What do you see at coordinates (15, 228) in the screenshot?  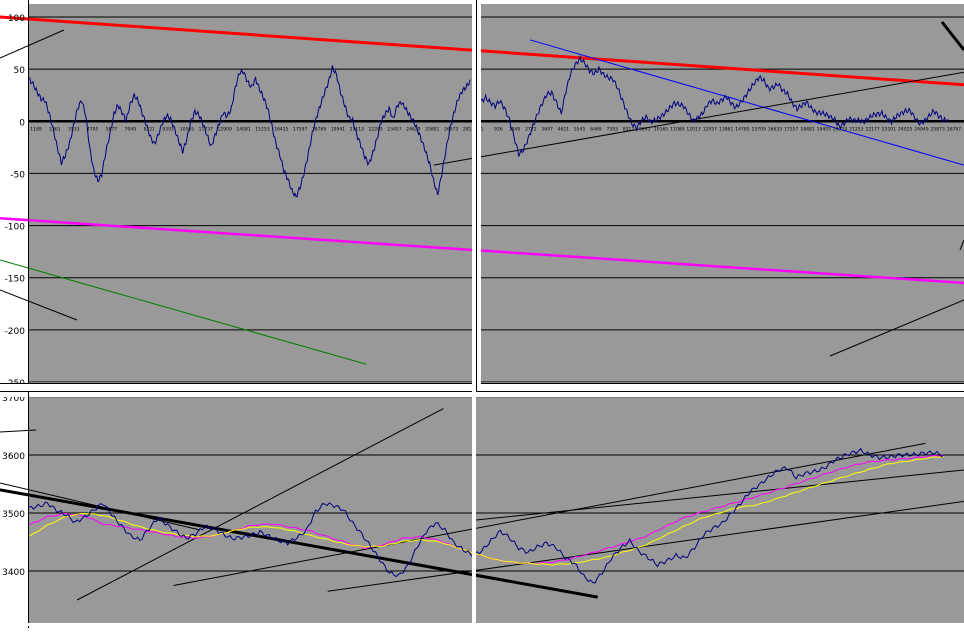 I see `oscillator-y-tick-label: -100` at bounding box center [15, 228].